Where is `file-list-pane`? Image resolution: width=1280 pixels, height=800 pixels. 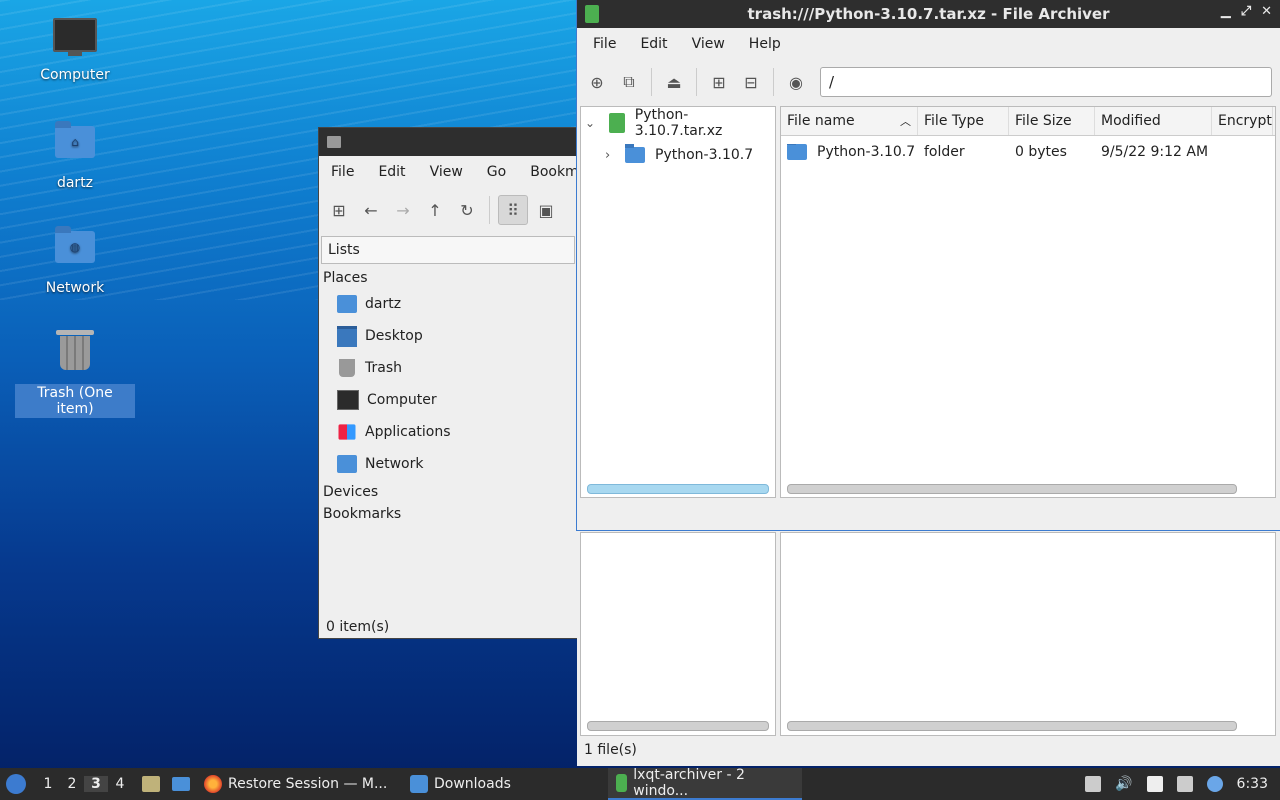
file-list-pane is located at coordinates (1028, 634).